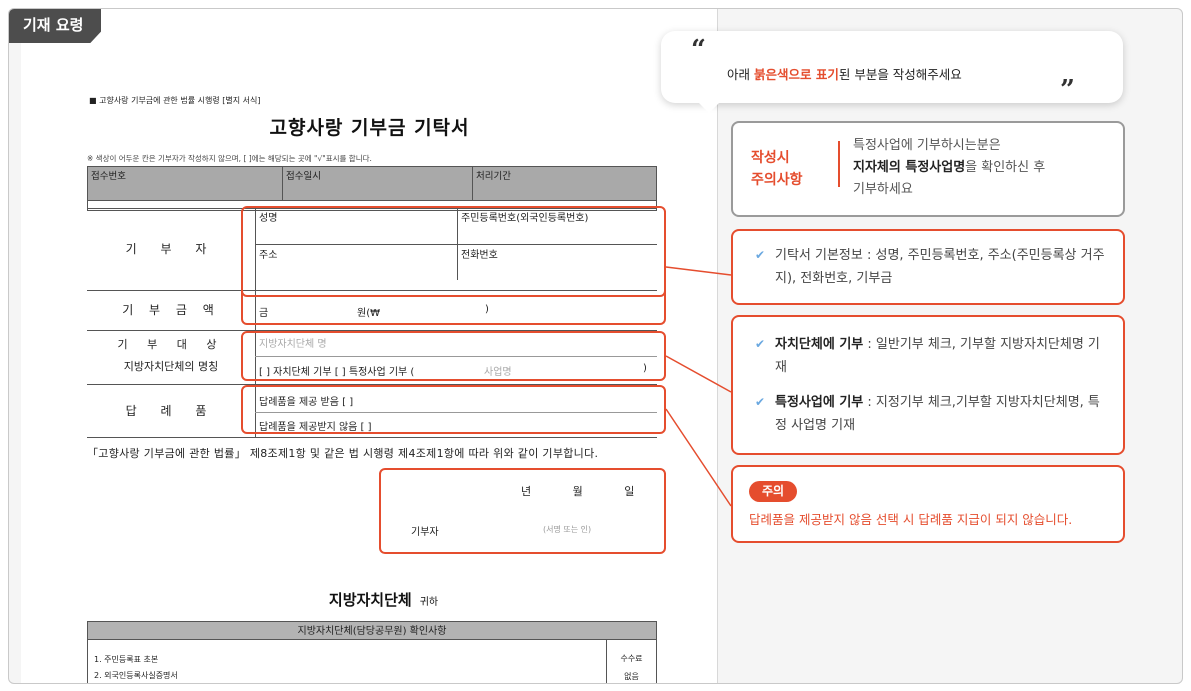 This screenshot has width=1191, height=691. I want to click on fee-cell: 수수료 없음, so click(631, 661).